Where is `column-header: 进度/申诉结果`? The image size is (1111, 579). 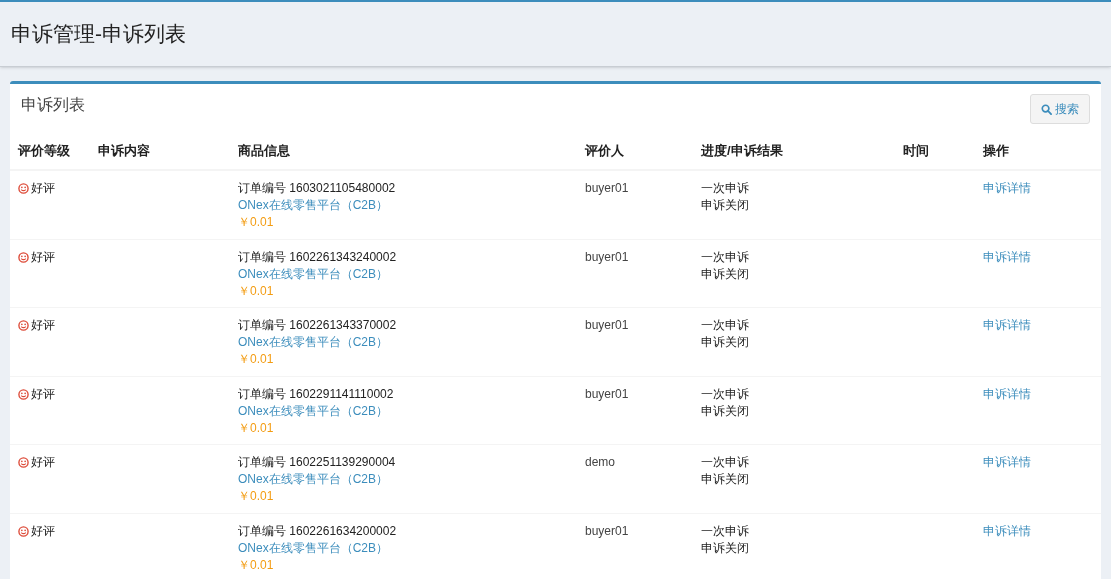 column-header: 进度/申诉结果 is located at coordinates (742, 150).